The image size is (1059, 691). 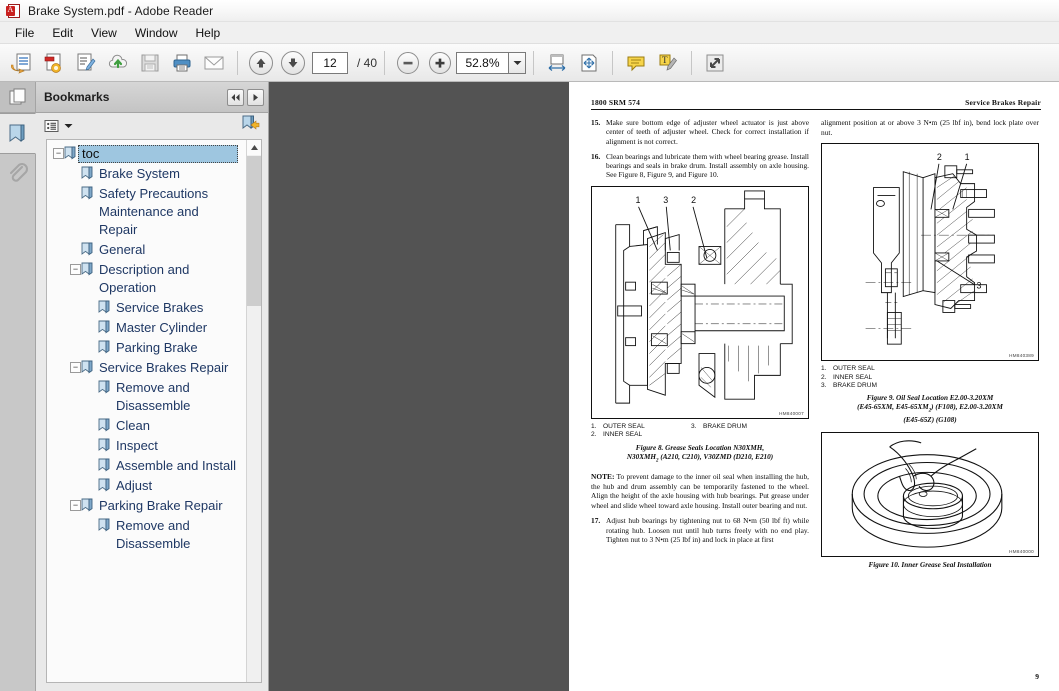 I want to click on bookmark-label: toc, so click(x=158, y=154).